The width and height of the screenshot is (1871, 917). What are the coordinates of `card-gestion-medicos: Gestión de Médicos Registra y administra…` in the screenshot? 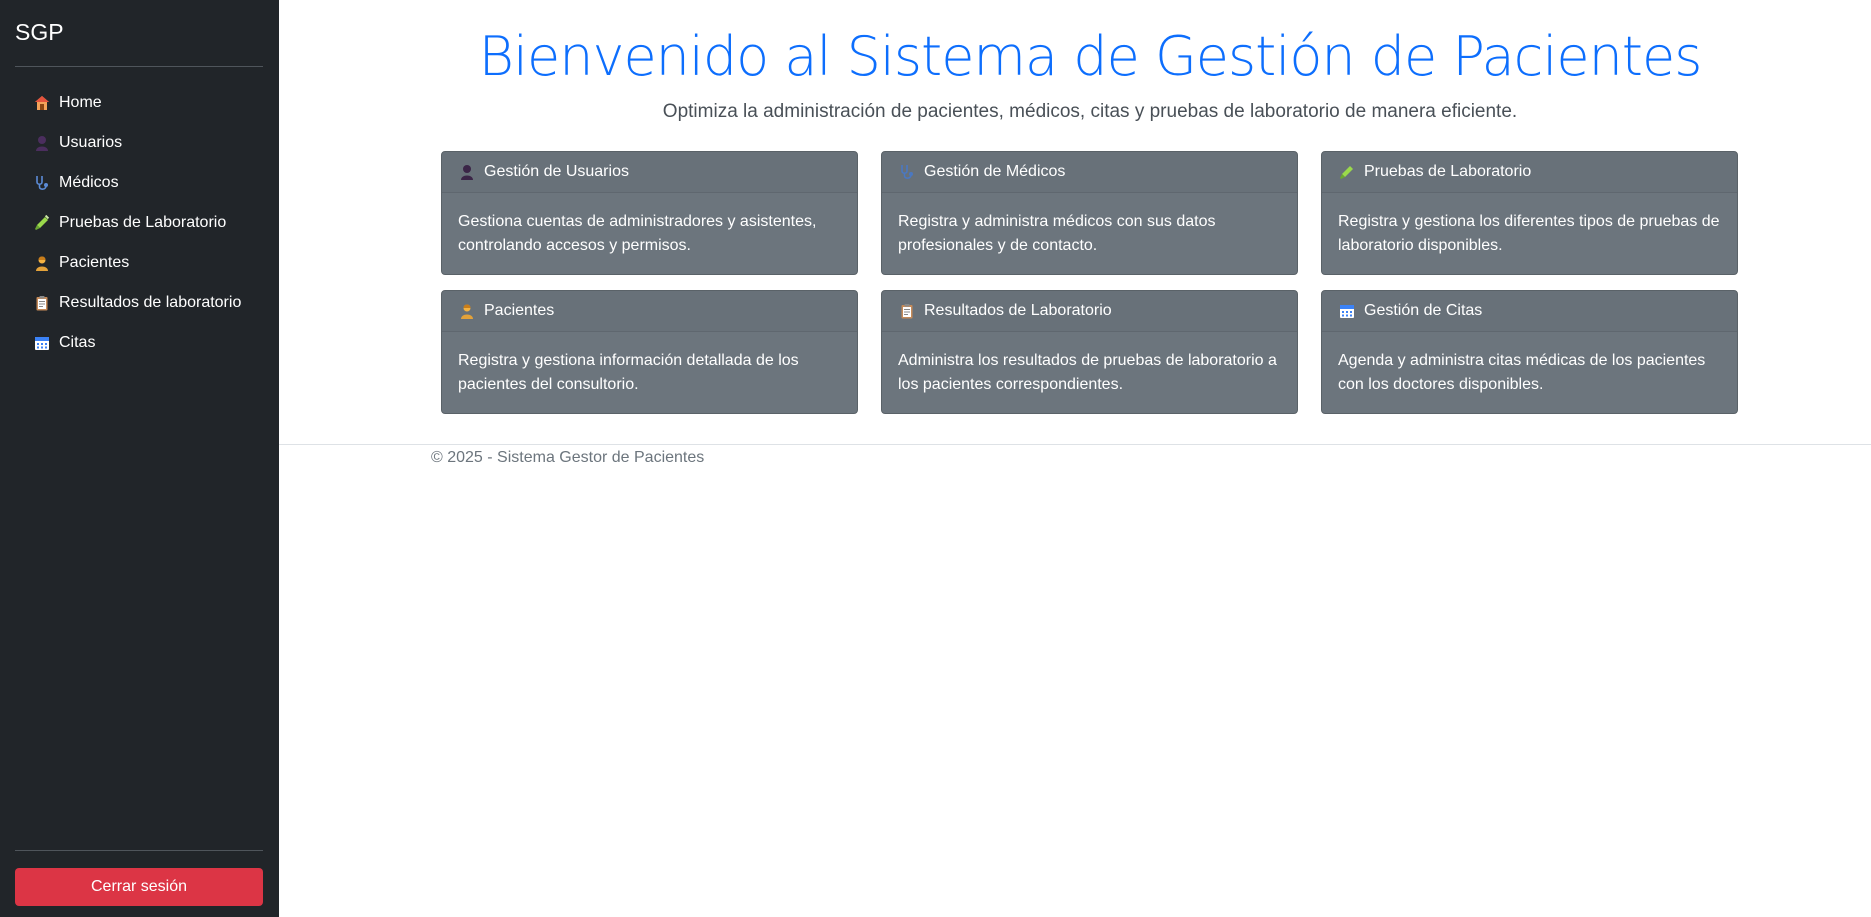 It's located at (1089, 213).